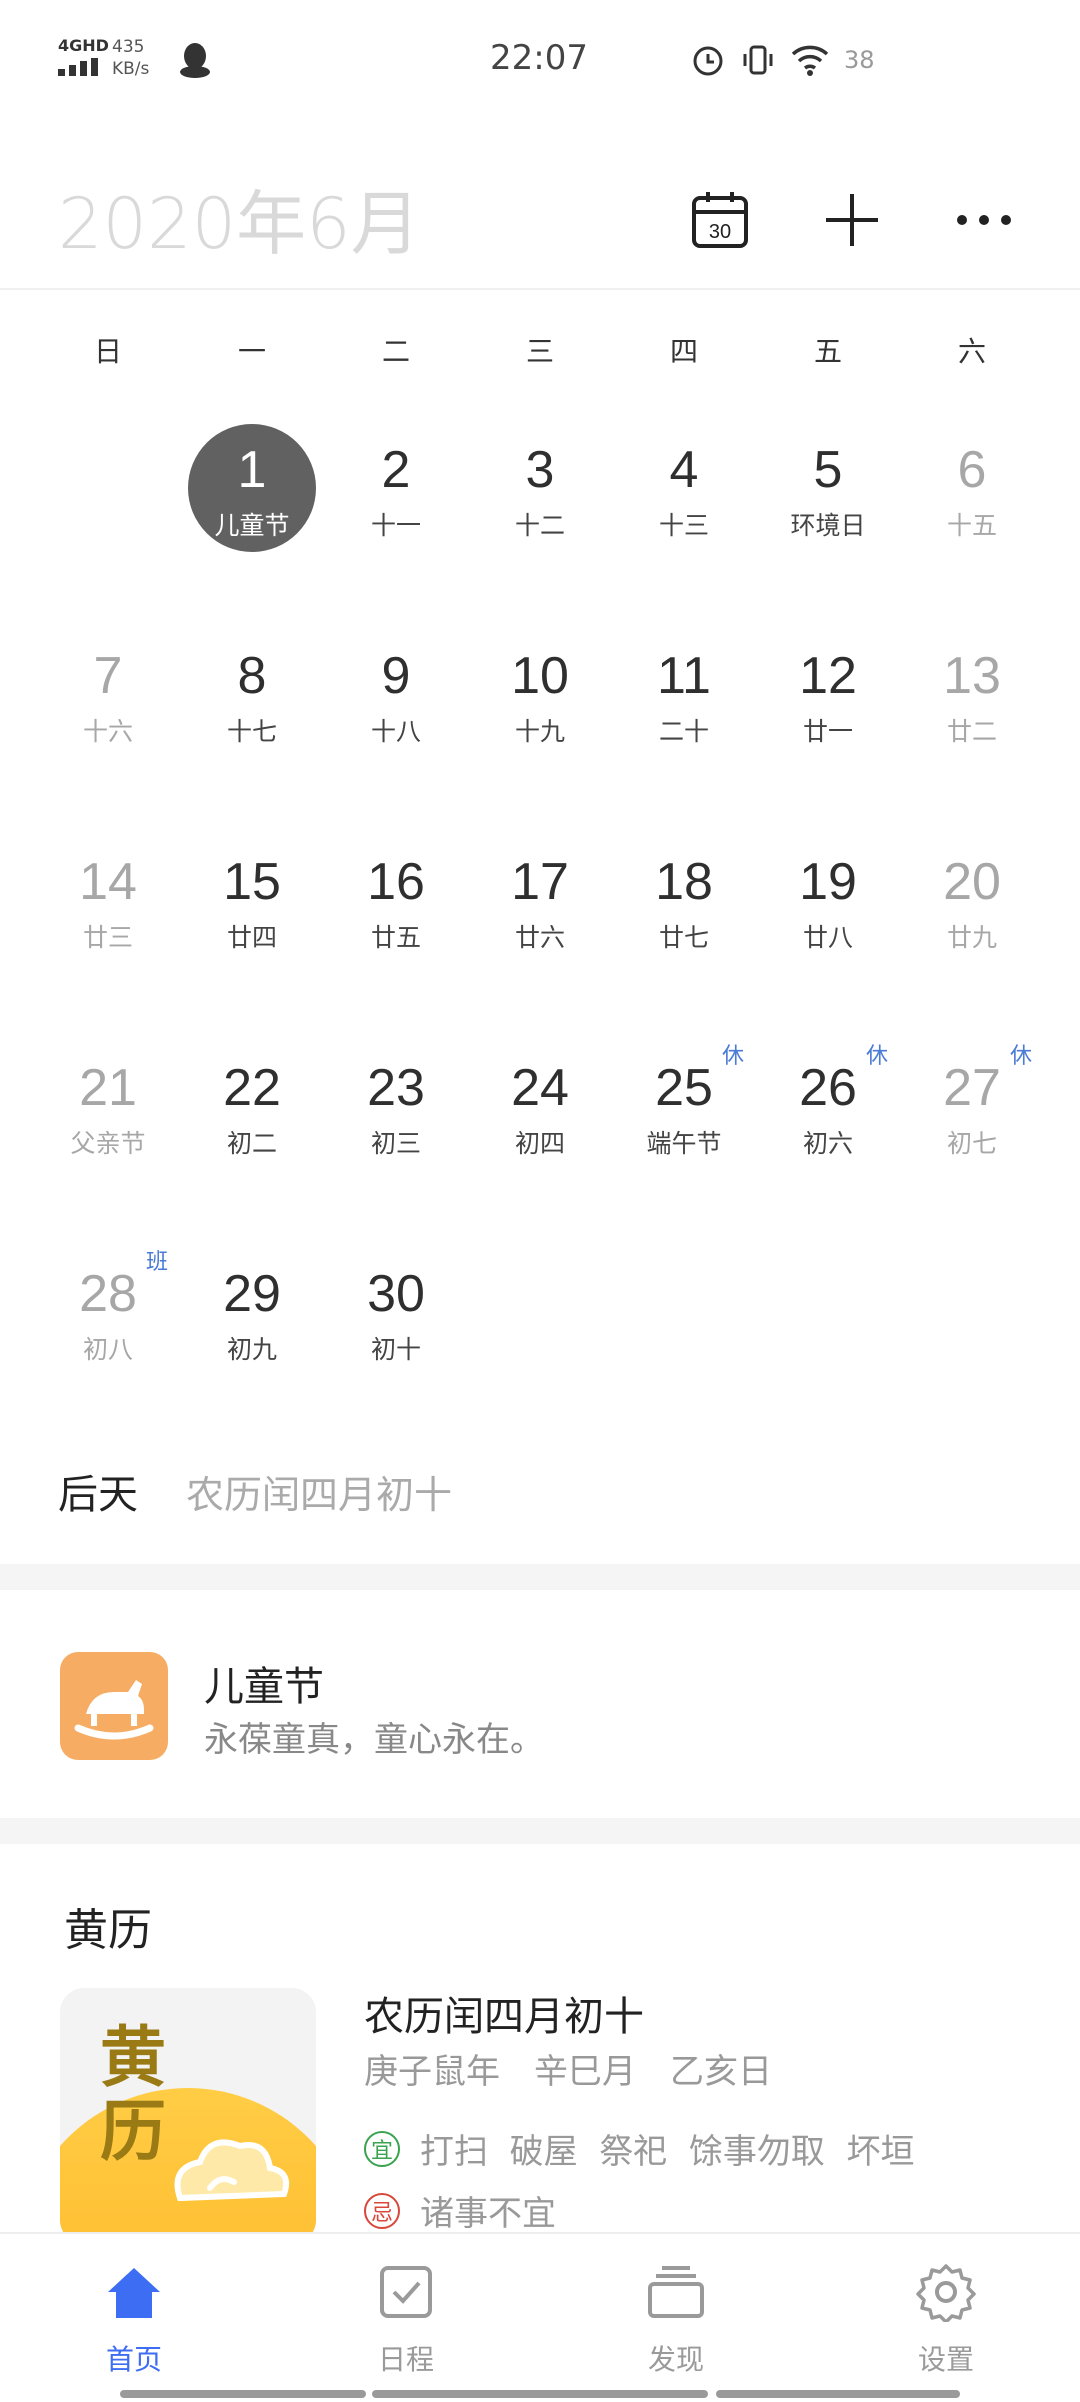  What do you see at coordinates (252, 1123) in the screenshot?
I see `day-cell: 22 初二` at bounding box center [252, 1123].